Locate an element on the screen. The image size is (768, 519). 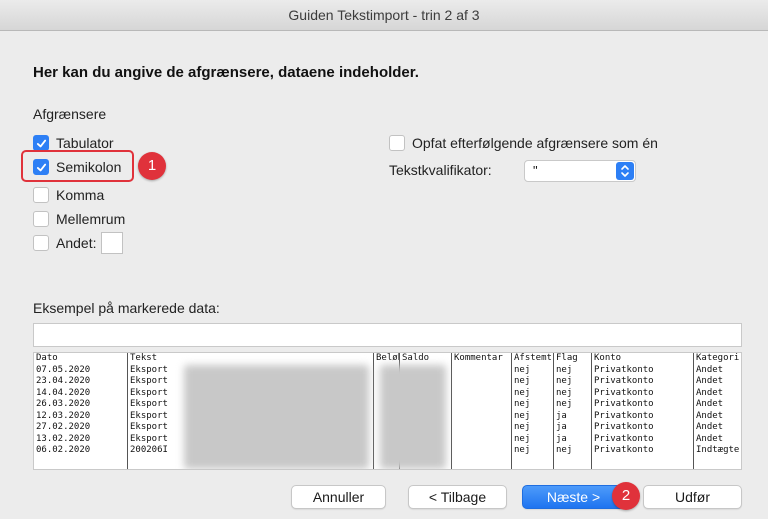
preview-cell: 13.02.2020 is located at coordinates (63, 438).